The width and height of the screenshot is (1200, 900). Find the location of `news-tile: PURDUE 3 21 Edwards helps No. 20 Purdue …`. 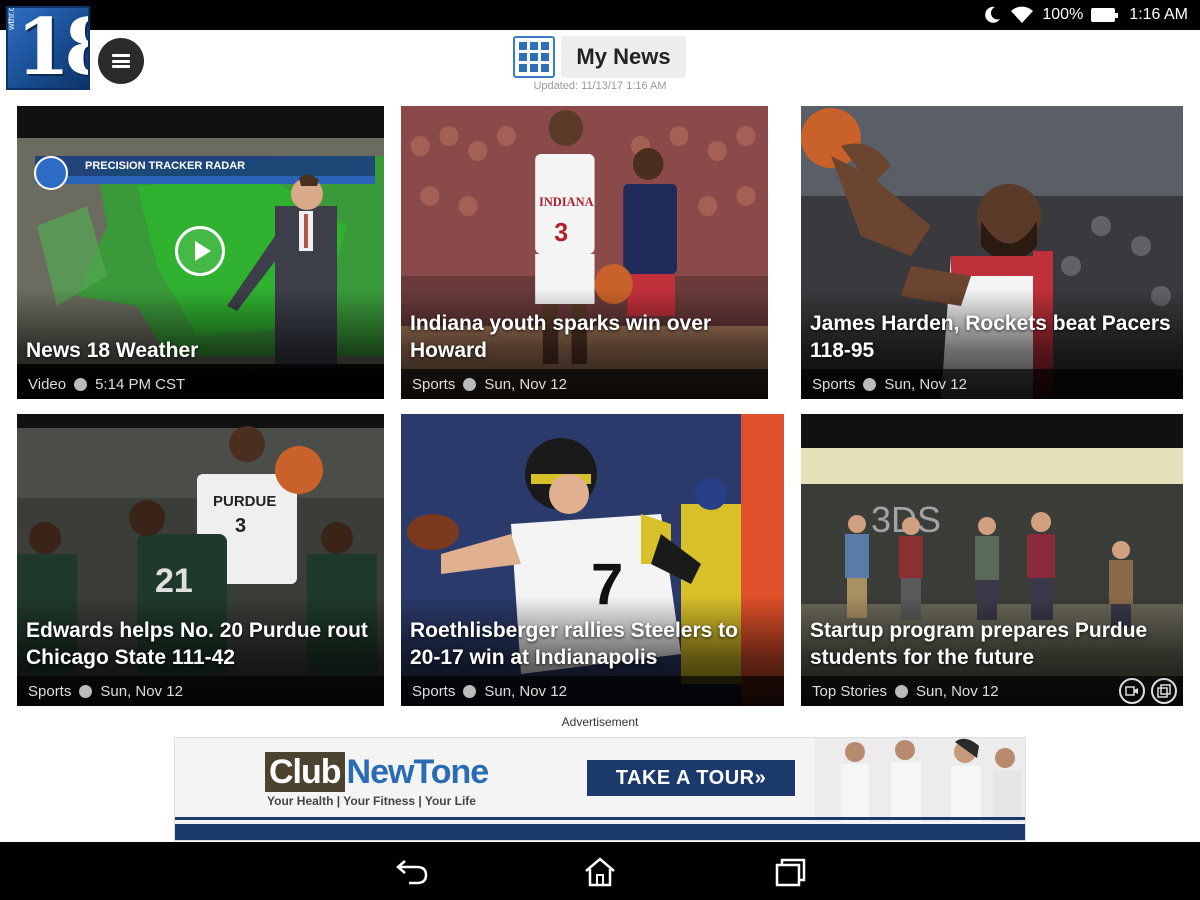

news-tile: PURDUE 3 21 Edwards helps No. 20 Purdue … is located at coordinates (200, 560).